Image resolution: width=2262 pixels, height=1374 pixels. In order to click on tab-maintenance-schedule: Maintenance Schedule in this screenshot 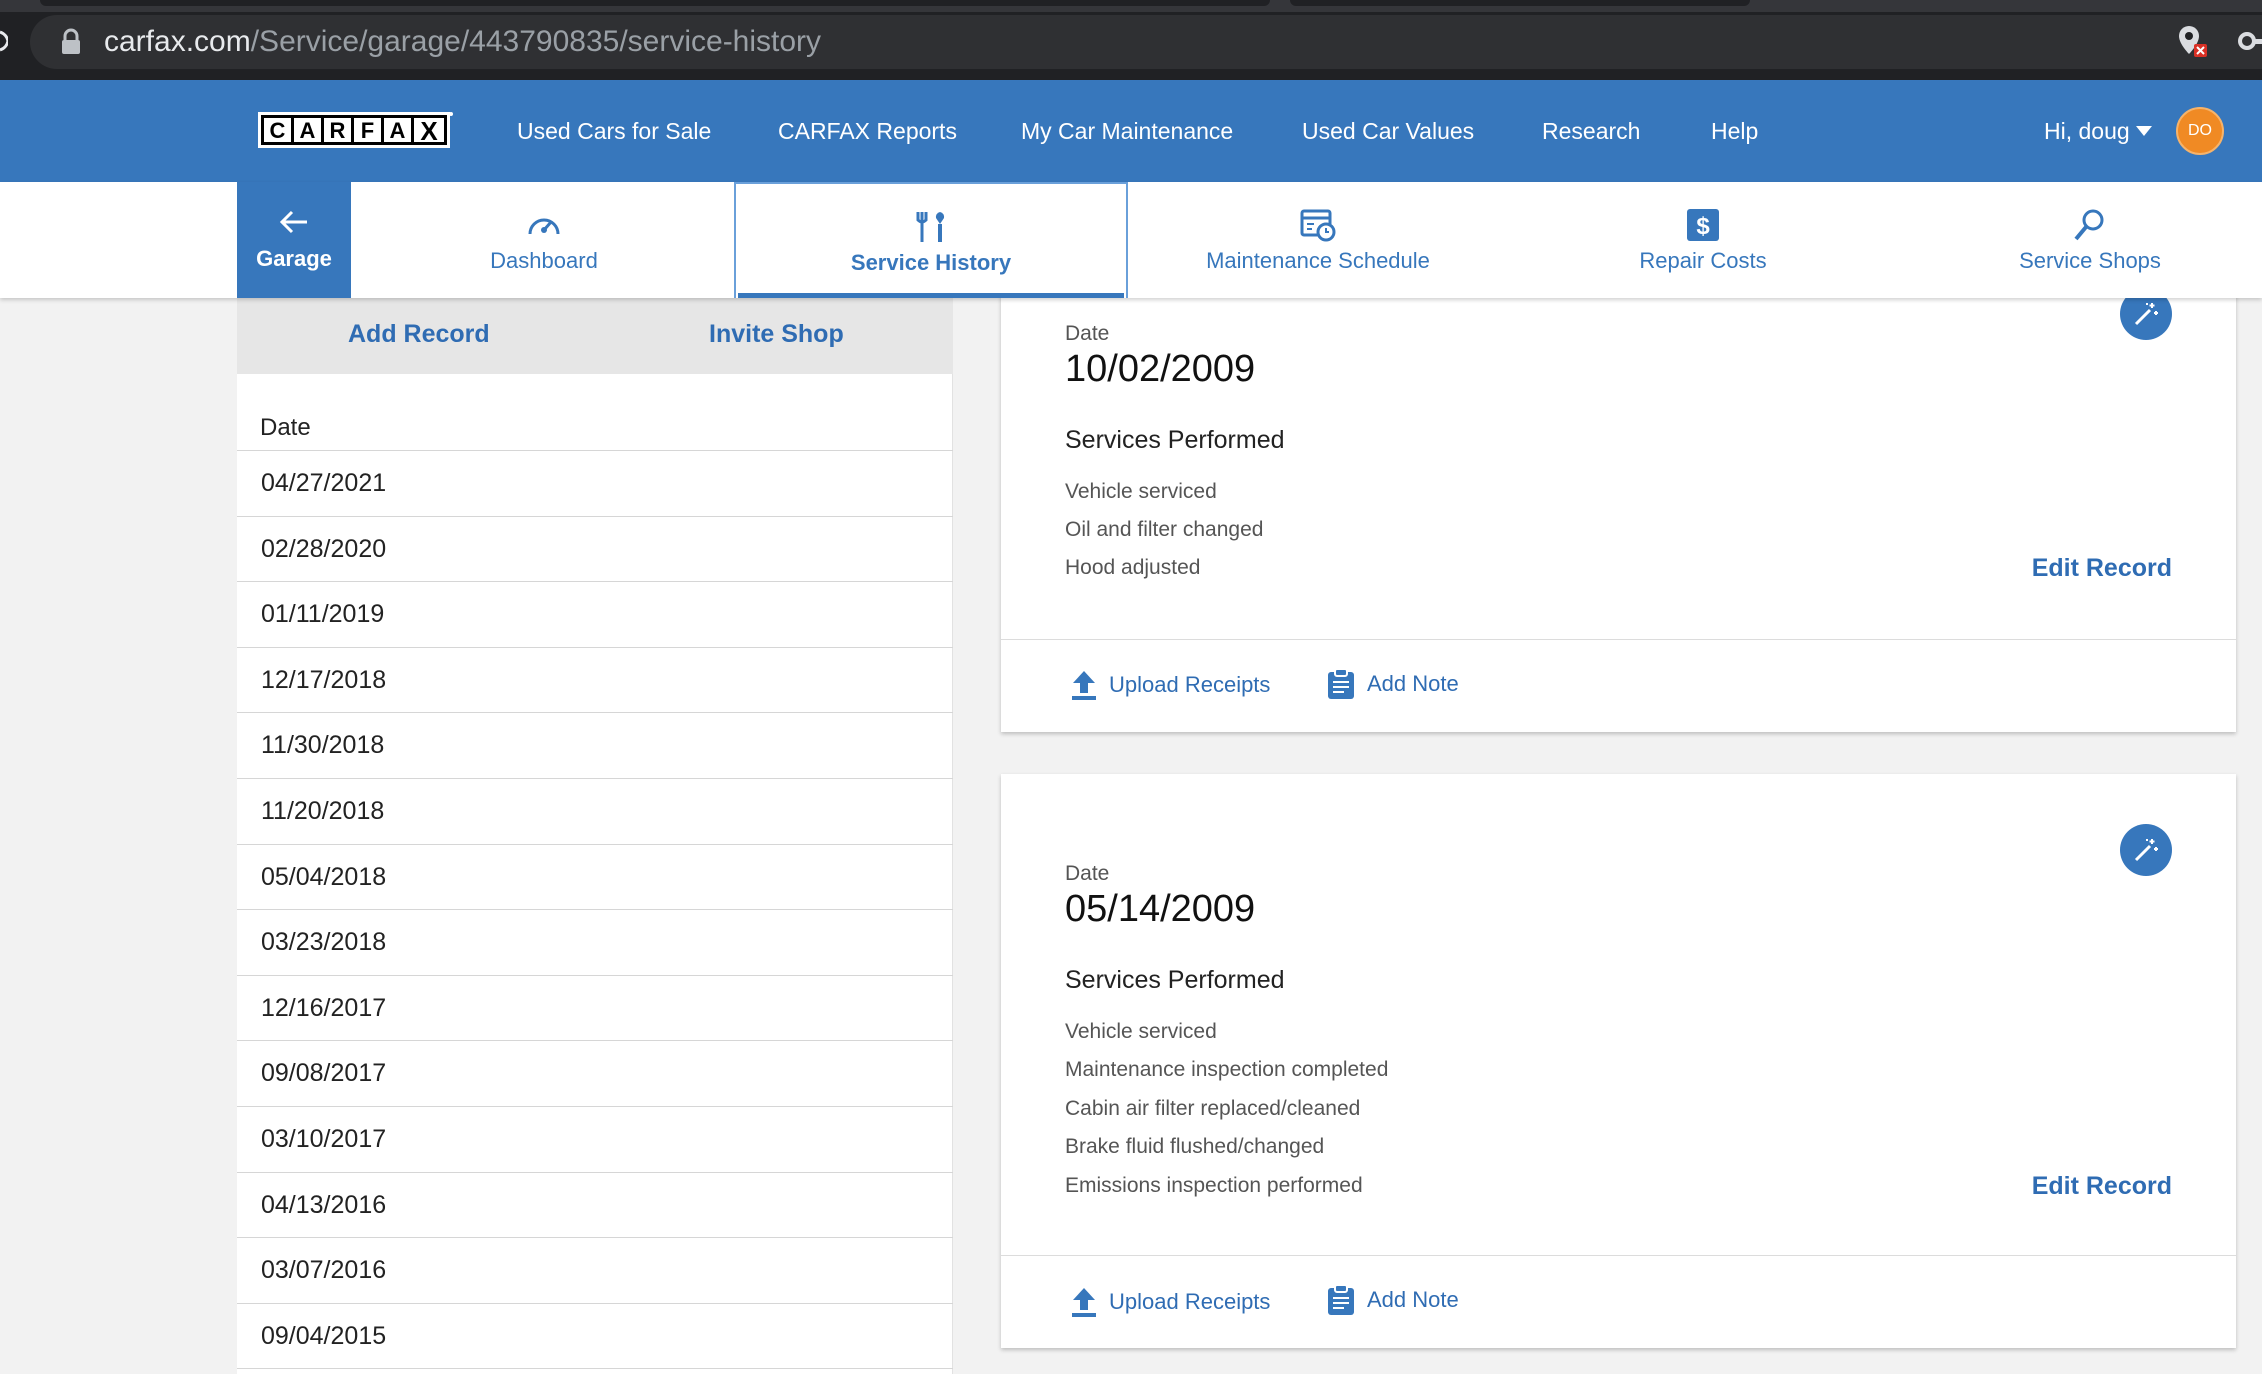, I will do `click(1318, 240)`.